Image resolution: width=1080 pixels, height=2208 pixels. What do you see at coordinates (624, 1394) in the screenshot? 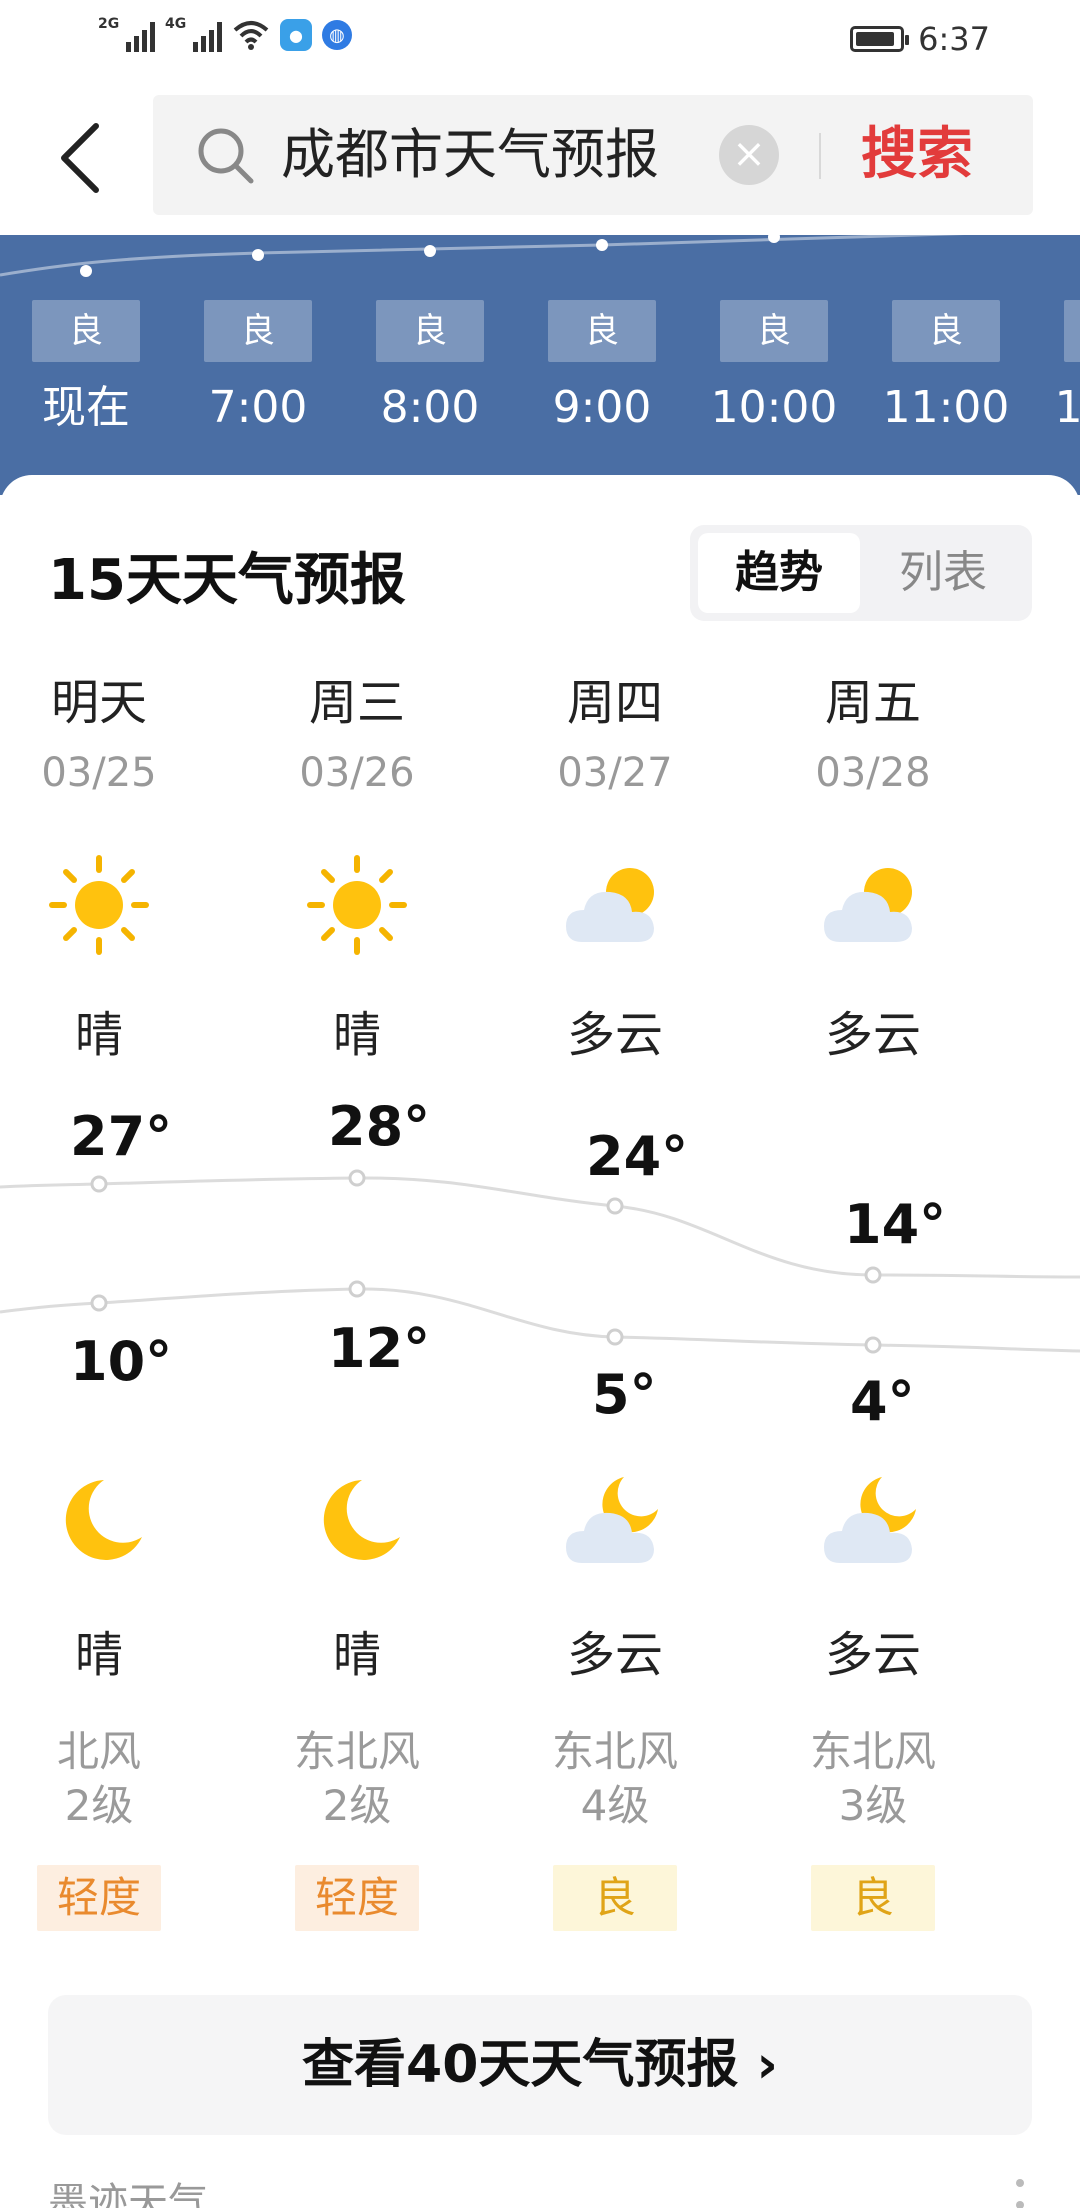
I see `low-temp: 5°` at bounding box center [624, 1394].